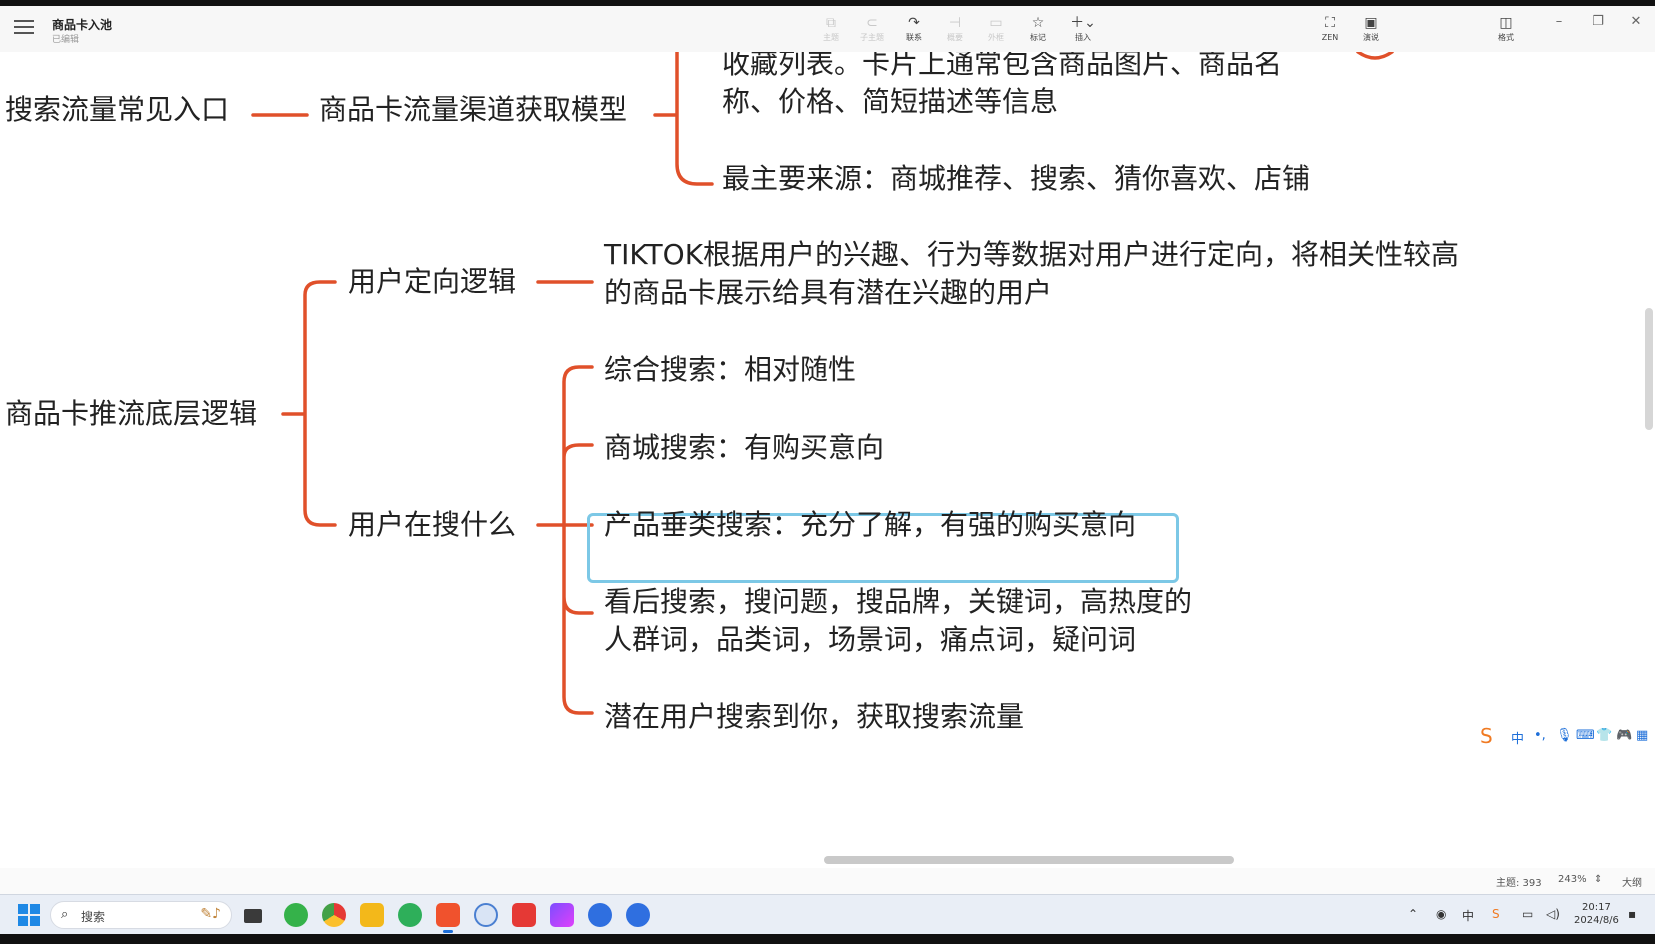 Image resolution: width=1655 pixels, height=944 pixels. I want to click on toolbar-summary-button: ⊣ 概要, so click(955, 32).